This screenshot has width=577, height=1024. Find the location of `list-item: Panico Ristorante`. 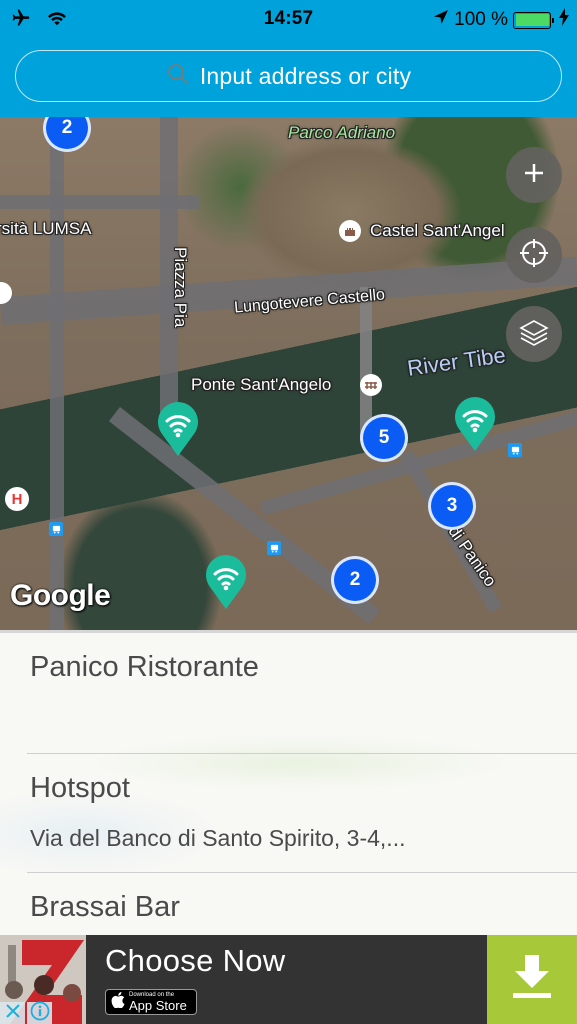

list-item: Panico Ristorante is located at coordinates (288, 693).